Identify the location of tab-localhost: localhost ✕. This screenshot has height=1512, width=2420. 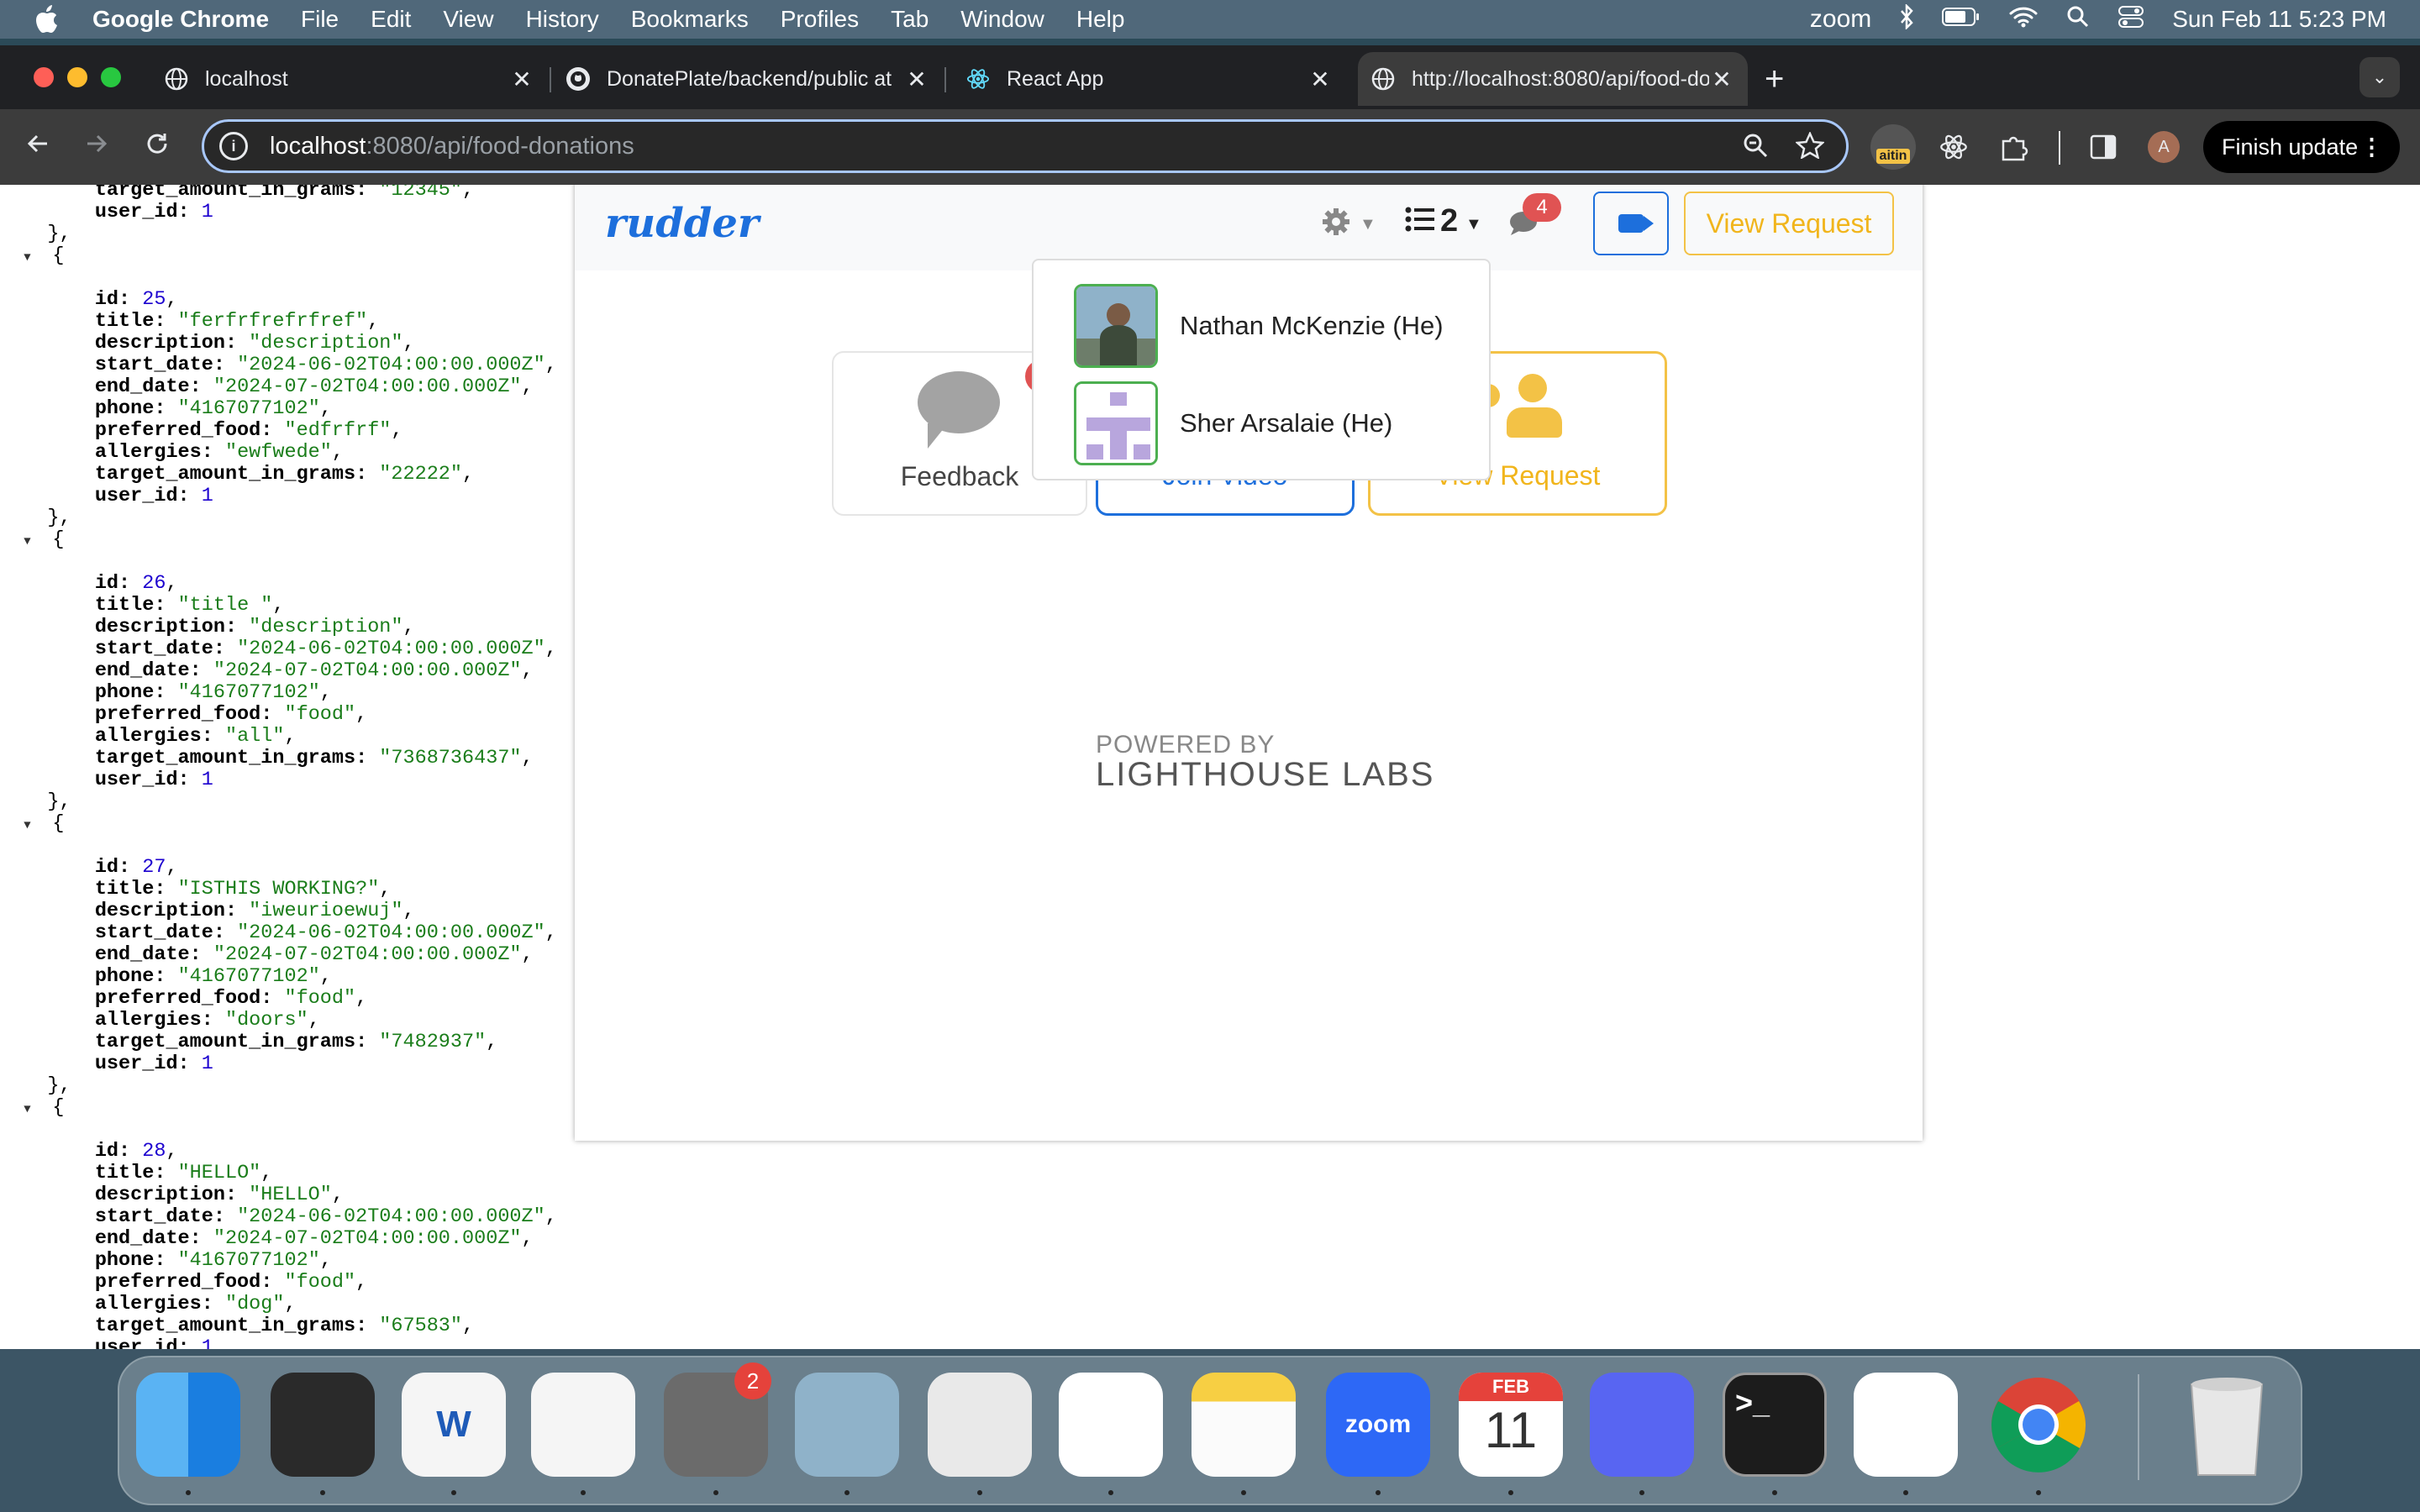
(349, 79).